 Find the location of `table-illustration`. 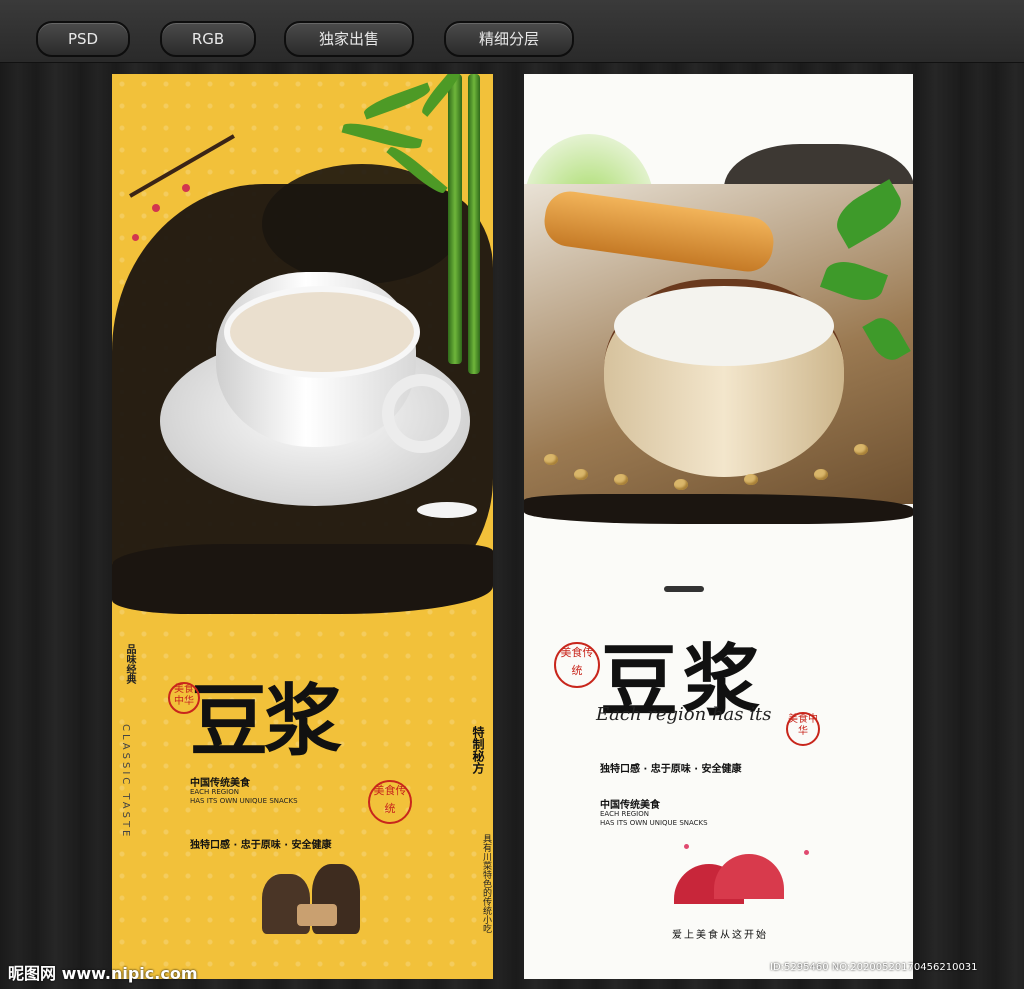

table-illustration is located at coordinates (317, 915).